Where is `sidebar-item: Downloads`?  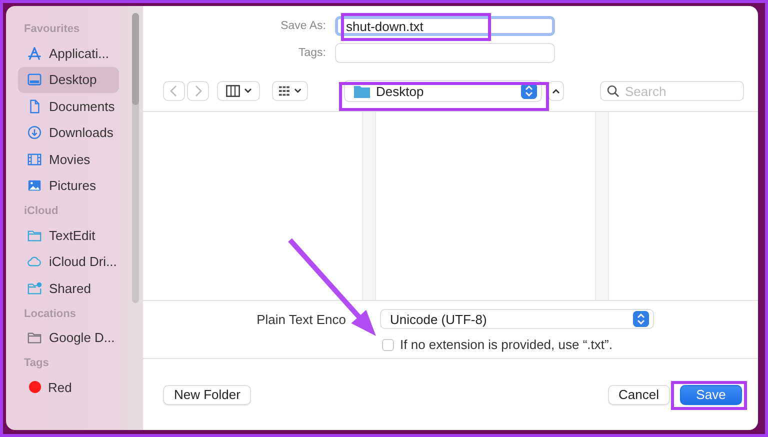
sidebar-item: Downloads is located at coordinates (68, 133).